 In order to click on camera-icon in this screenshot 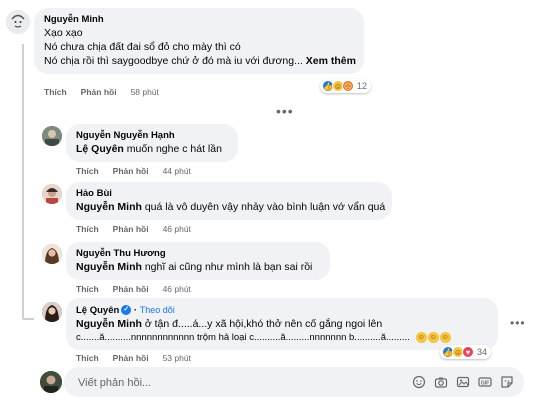, I will do `click(441, 382)`.